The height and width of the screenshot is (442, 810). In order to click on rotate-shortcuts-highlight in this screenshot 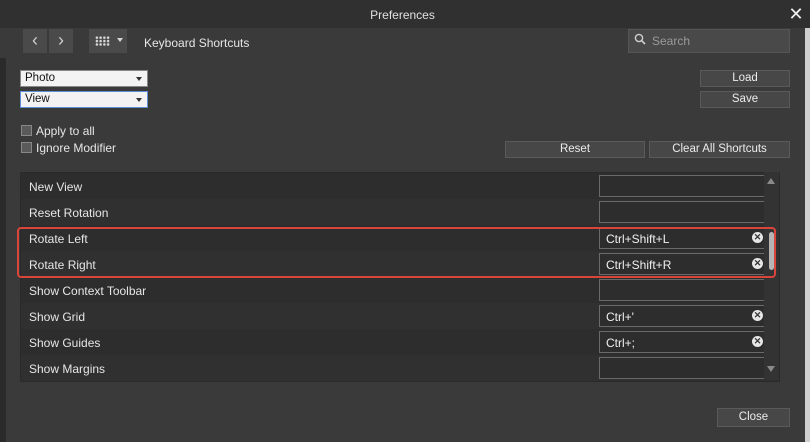, I will do `click(396, 252)`.